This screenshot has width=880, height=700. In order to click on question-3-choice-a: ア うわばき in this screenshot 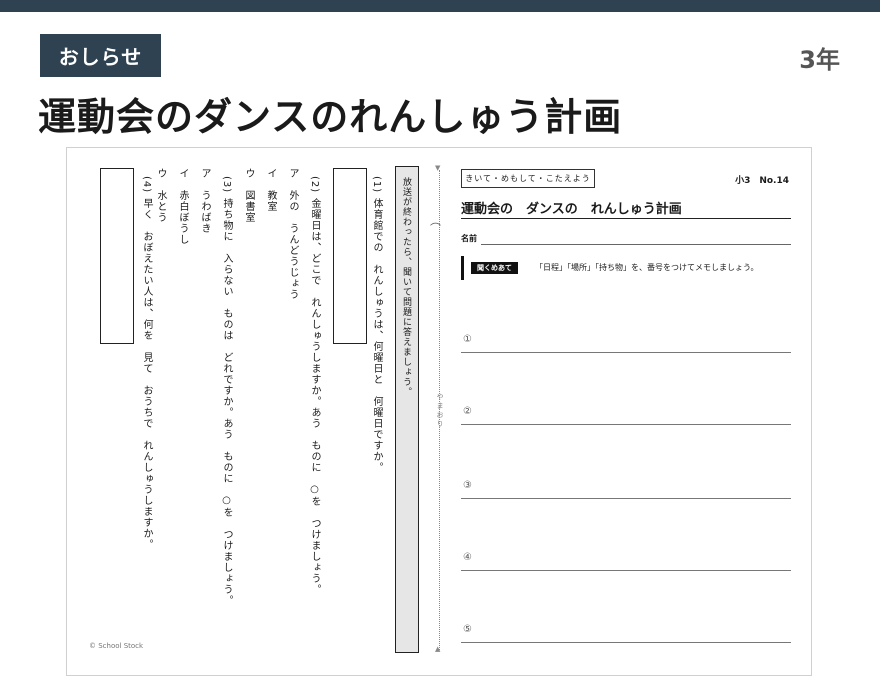, I will do `click(204, 201)`.